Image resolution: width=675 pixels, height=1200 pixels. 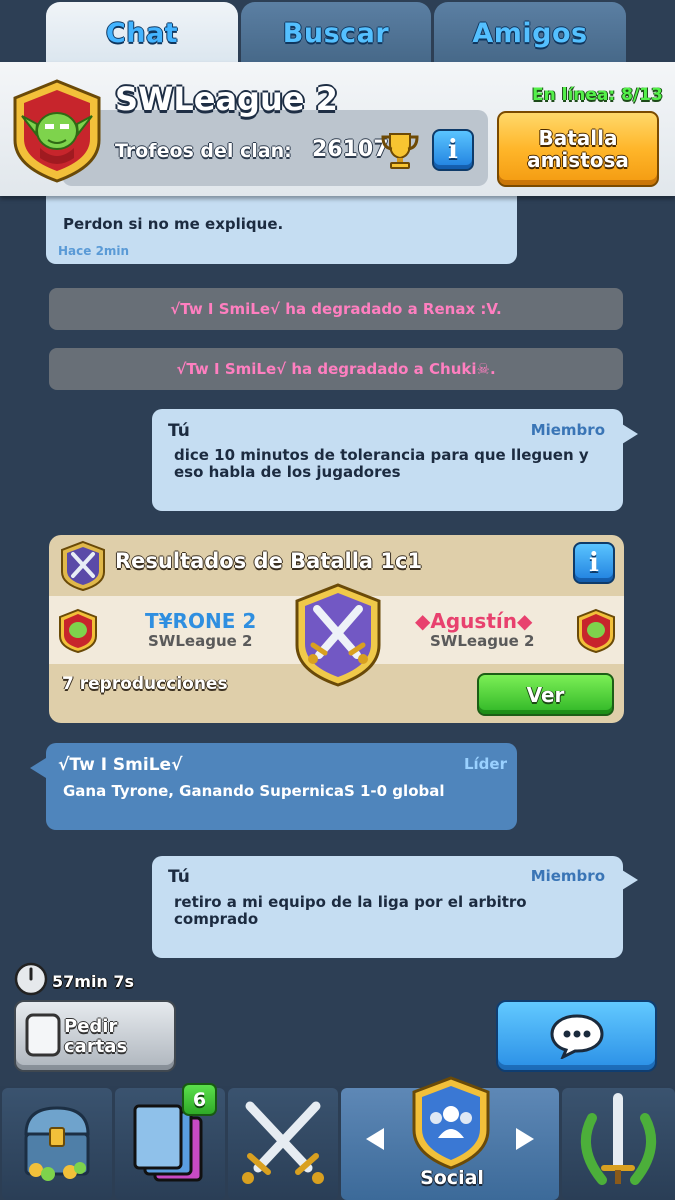 I want to click on tab-amigos: Amigos, so click(x=530, y=33).